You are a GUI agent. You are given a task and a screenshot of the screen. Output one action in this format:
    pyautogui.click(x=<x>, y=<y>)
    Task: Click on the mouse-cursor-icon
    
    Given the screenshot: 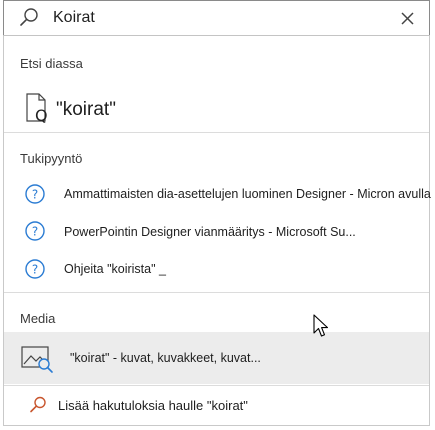 What is the action you would take?
    pyautogui.click(x=321, y=325)
    